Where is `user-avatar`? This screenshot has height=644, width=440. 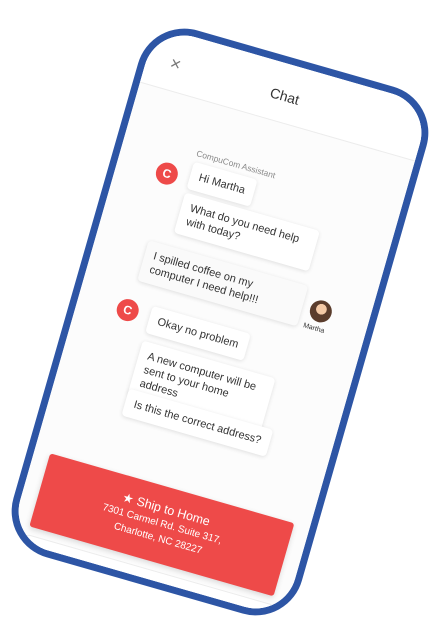 user-avatar is located at coordinates (321, 311).